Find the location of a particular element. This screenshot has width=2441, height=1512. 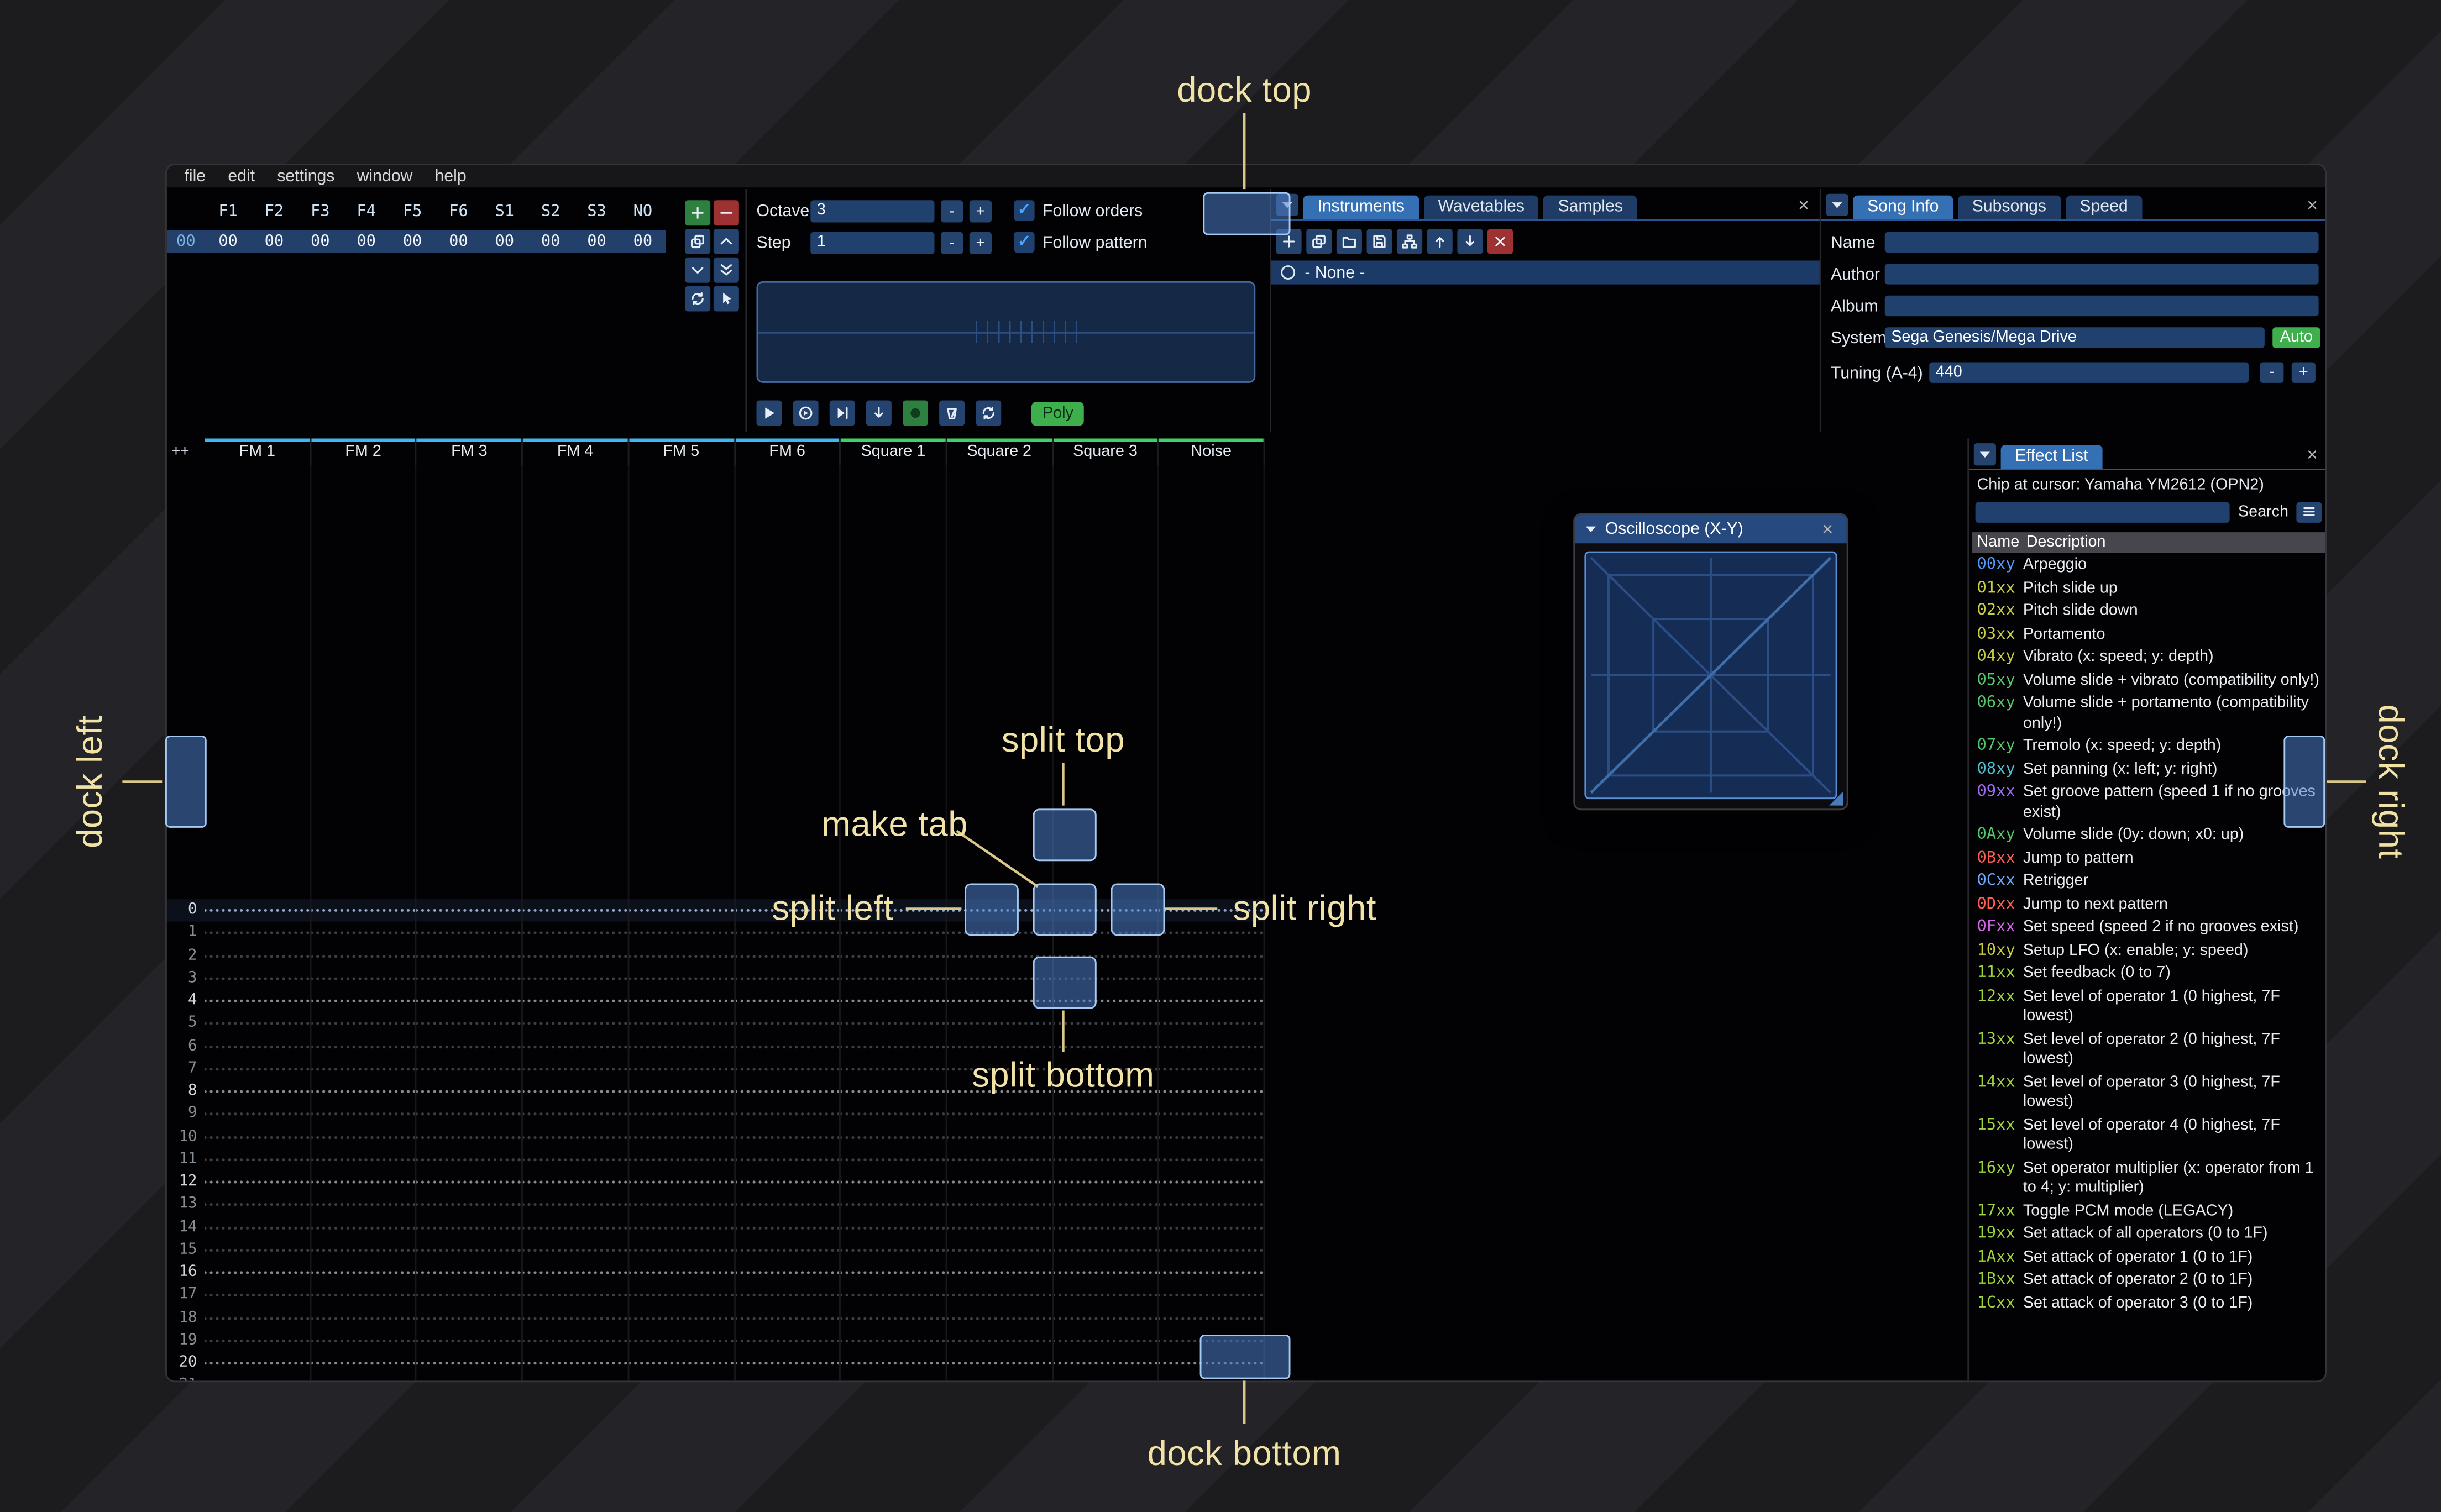

order-add-button is located at coordinates (698, 213).